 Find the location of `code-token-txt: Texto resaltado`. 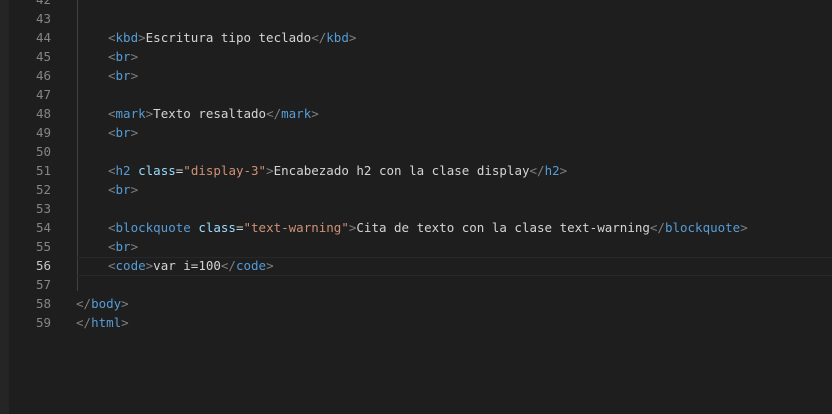

code-token-txt: Texto resaltado is located at coordinates (210, 113).